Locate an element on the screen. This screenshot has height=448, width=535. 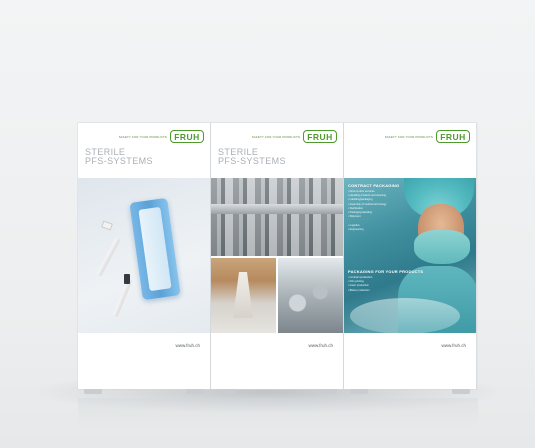
corridor-shape is located at coordinates (243, 295).